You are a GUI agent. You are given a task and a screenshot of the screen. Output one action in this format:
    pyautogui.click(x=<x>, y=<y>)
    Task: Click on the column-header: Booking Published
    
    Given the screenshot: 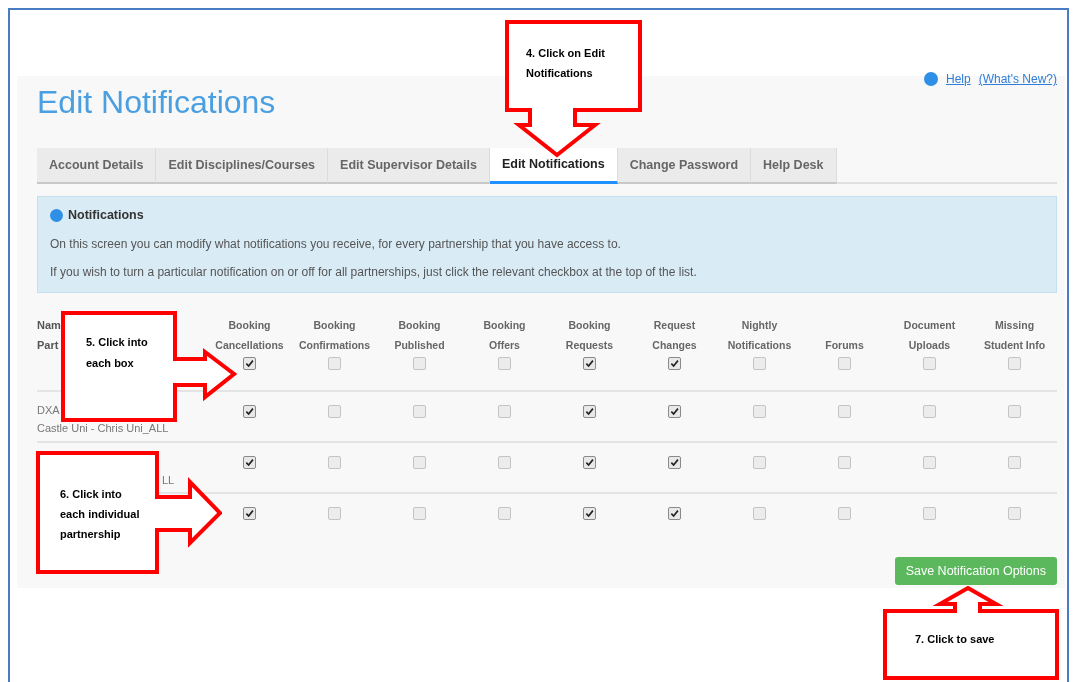 What is the action you would take?
    pyautogui.click(x=419, y=335)
    